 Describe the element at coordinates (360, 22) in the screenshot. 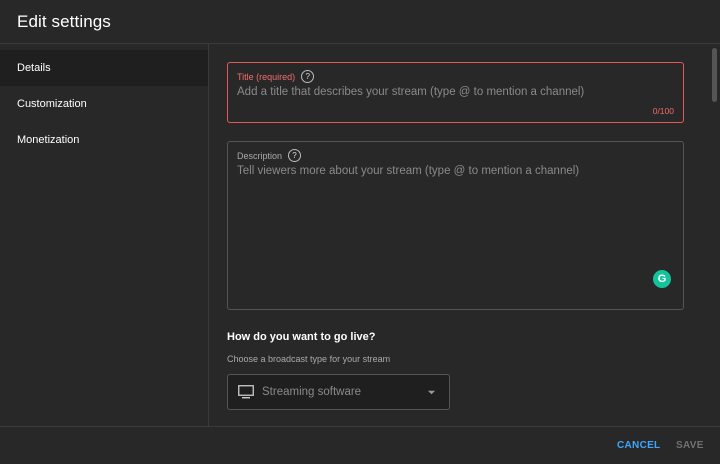

I see `dialog-header: Edit settings` at that location.